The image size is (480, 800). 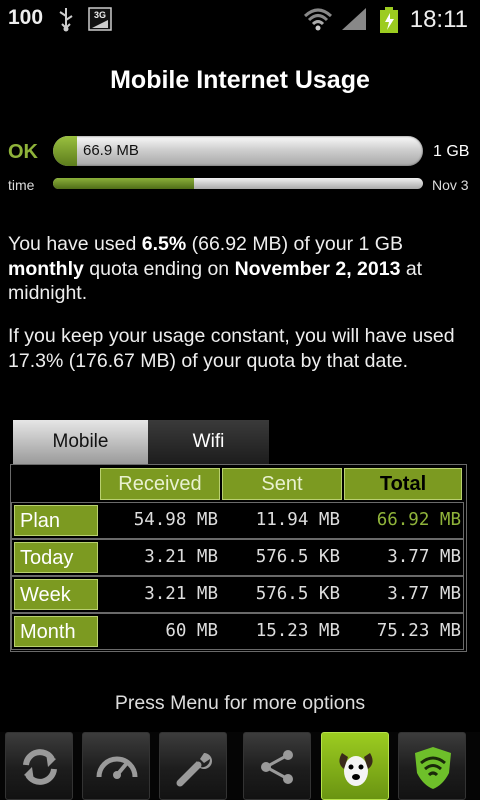 I want to click on speedometer-icon, so click(x=117, y=767).